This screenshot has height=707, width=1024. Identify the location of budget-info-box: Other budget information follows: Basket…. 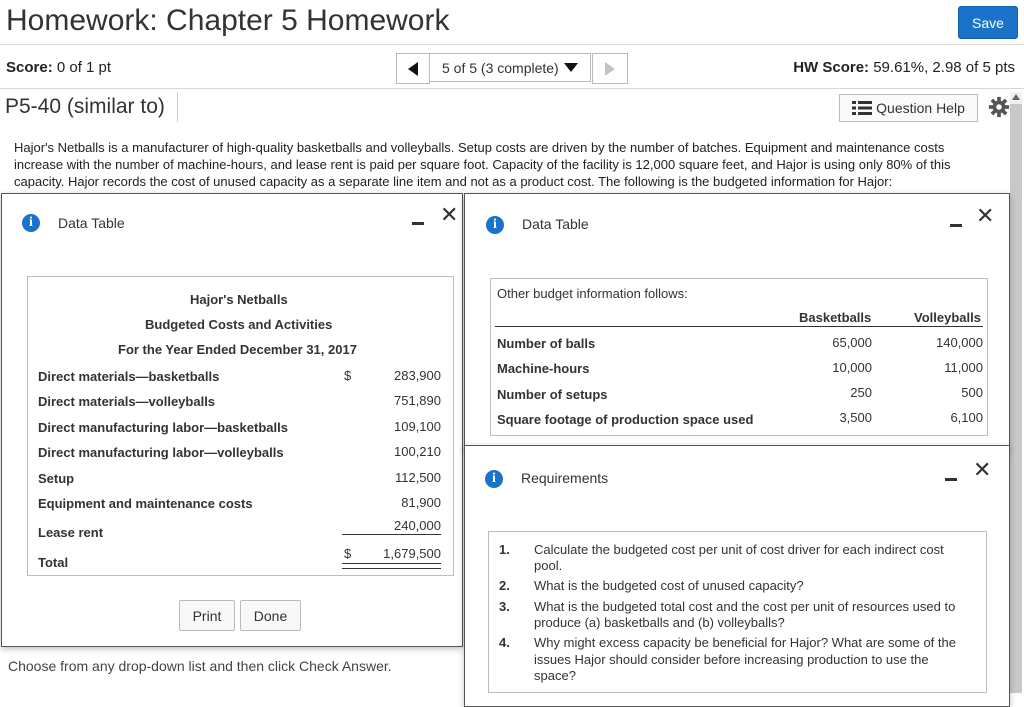
(739, 357).